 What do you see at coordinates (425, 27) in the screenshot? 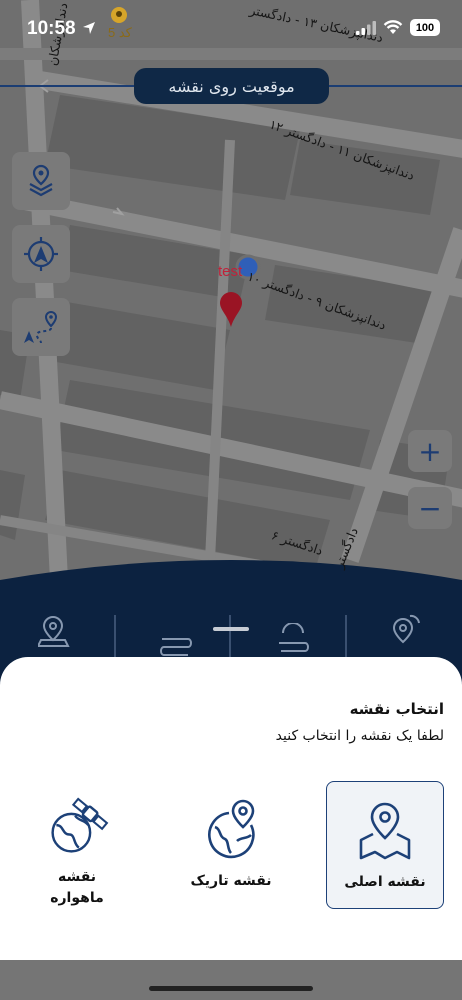
I see `battery-indicator: 100` at bounding box center [425, 27].